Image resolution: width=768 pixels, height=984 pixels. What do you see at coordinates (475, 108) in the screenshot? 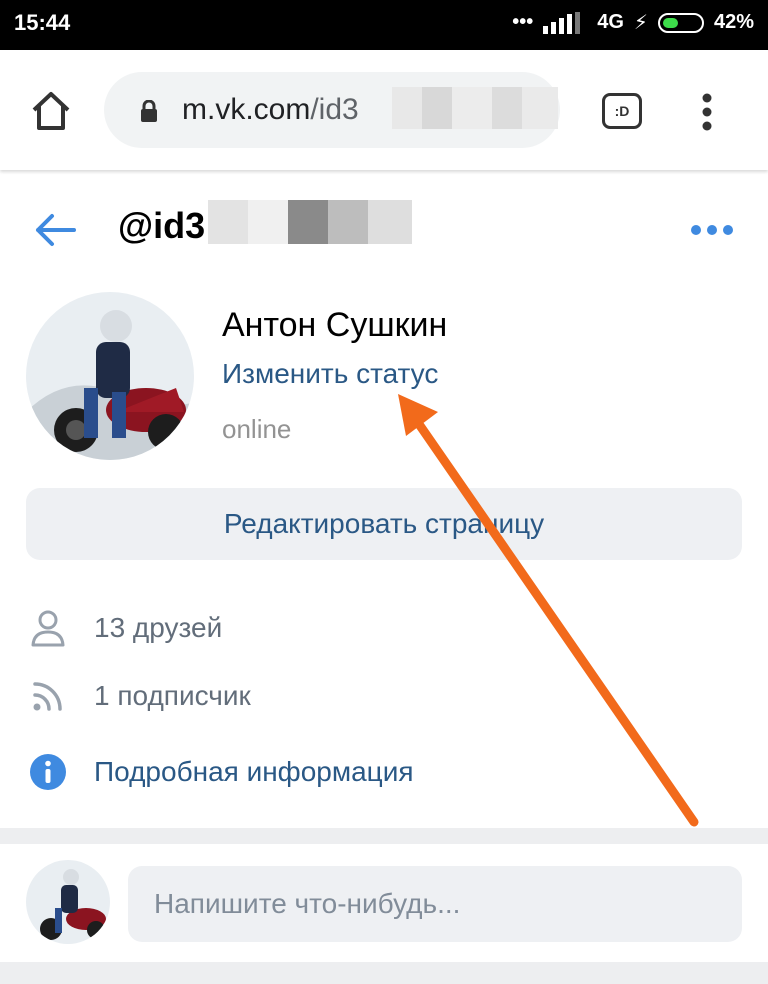
I see `redacted-url-area` at bounding box center [475, 108].